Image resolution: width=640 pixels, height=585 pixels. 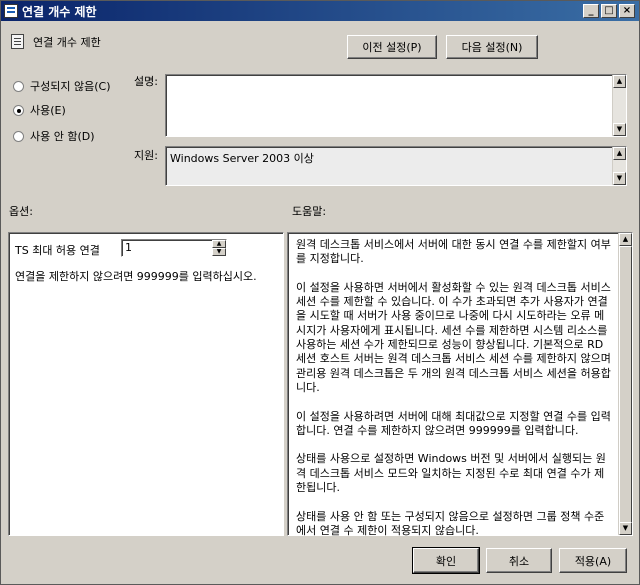 I want to click on radio-label: 사용 안 함(D), so click(x=62, y=136).